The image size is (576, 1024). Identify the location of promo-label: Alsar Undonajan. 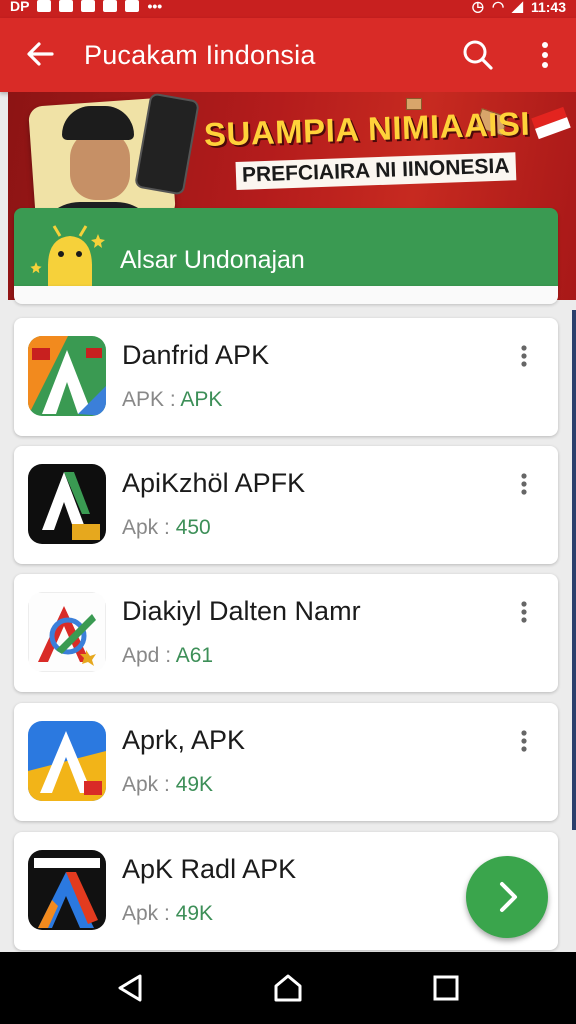
(212, 260).